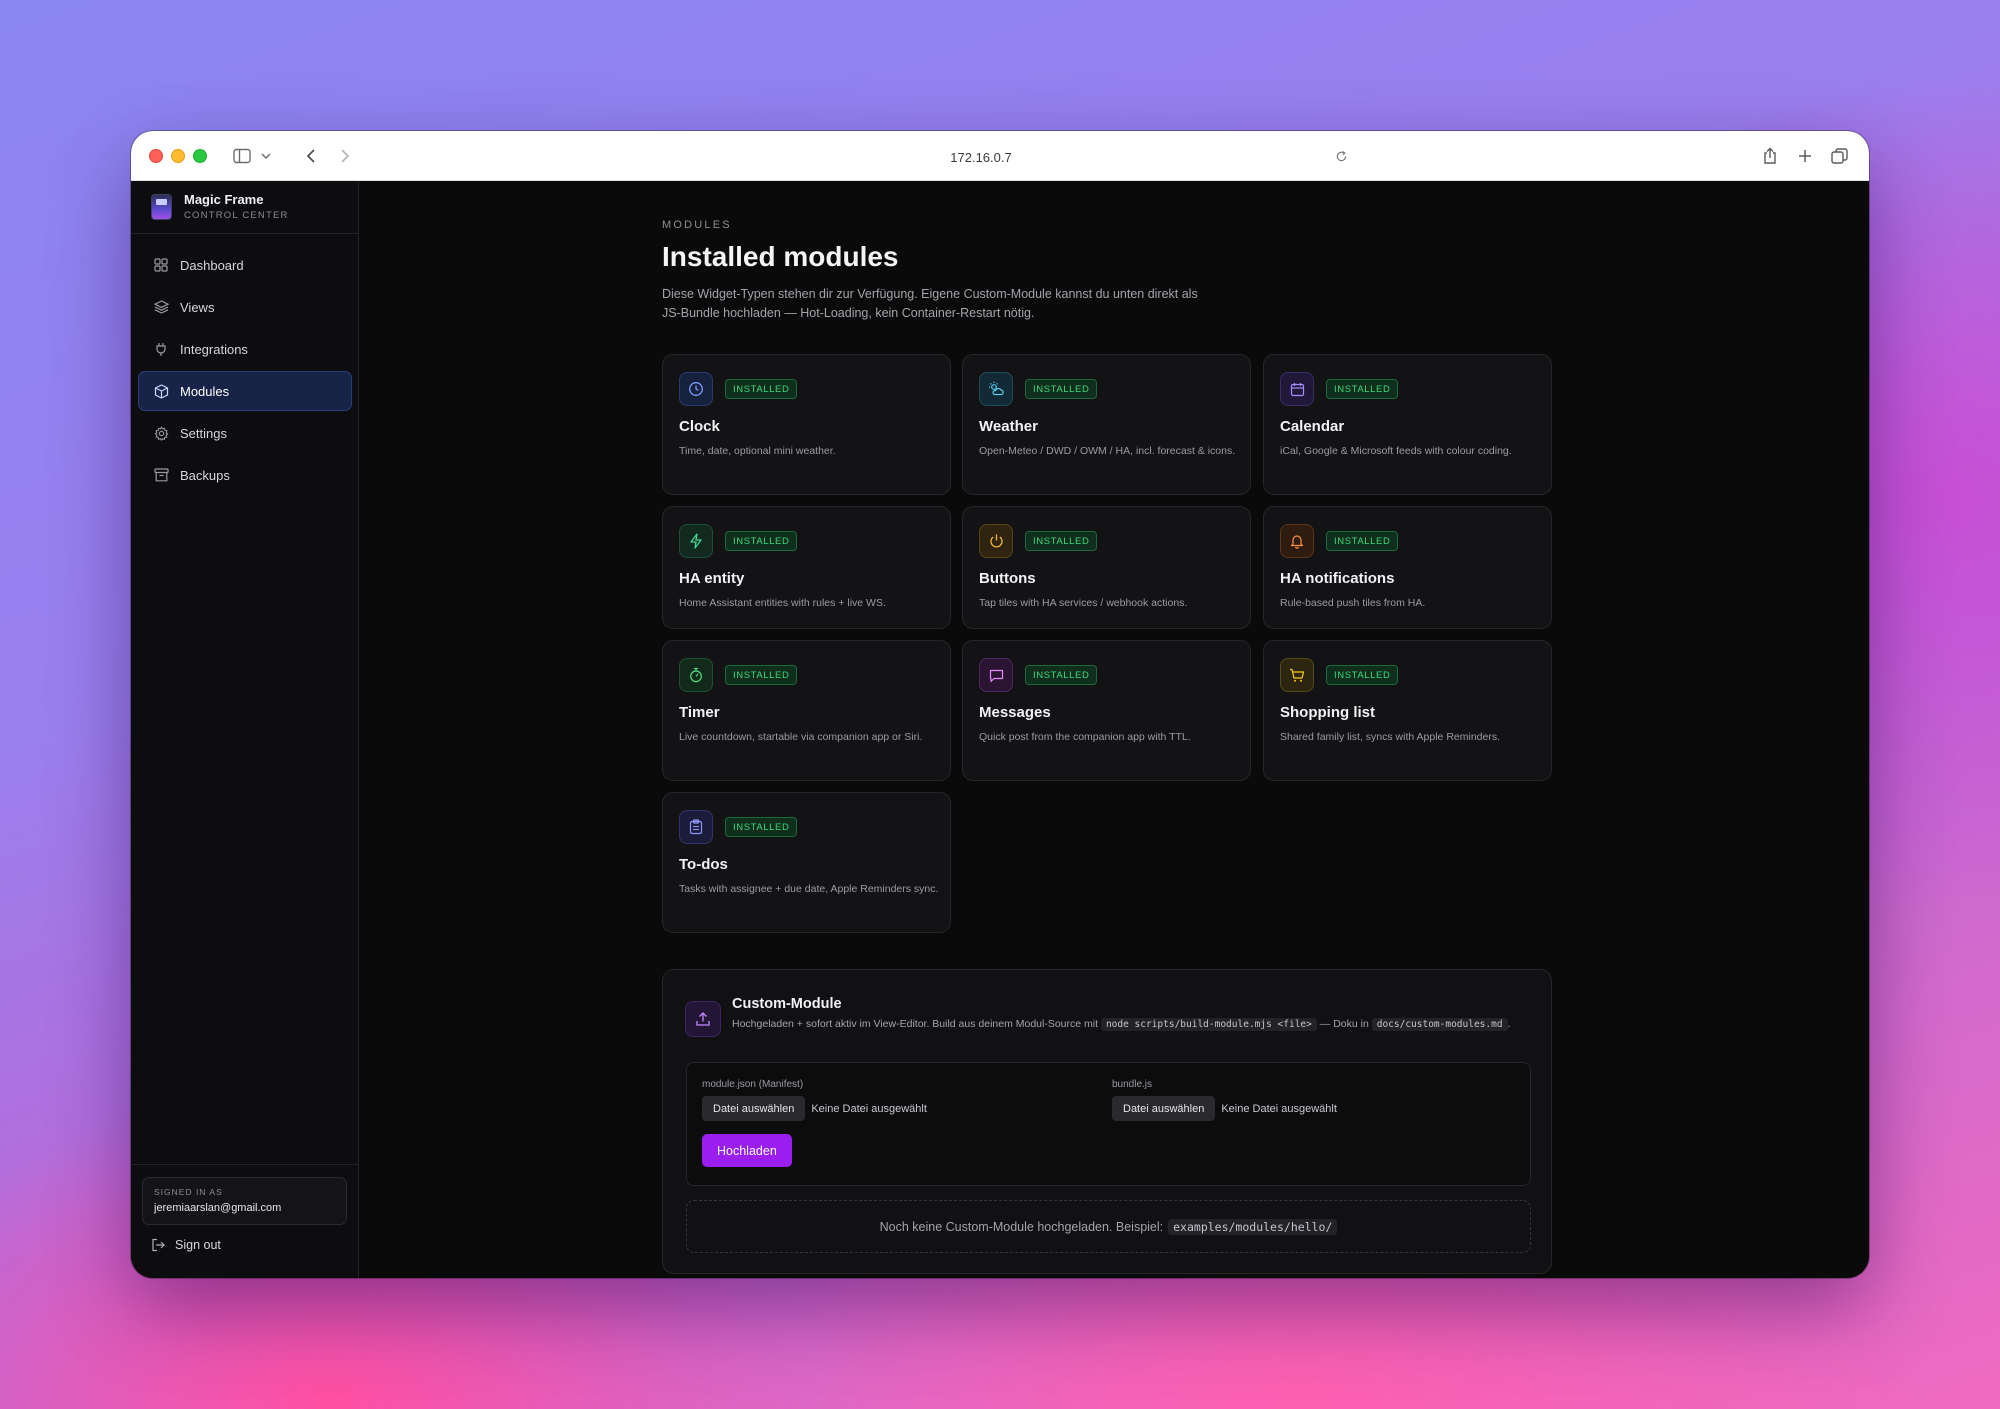 This screenshot has height=1409, width=2000. Describe the element at coordinates (159, 1245) in the screenshot. I see `logout-icon` at that location.